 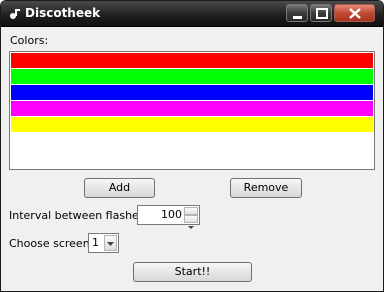 I want to click on interval-spinner: 100, so click(x=168, y=217).